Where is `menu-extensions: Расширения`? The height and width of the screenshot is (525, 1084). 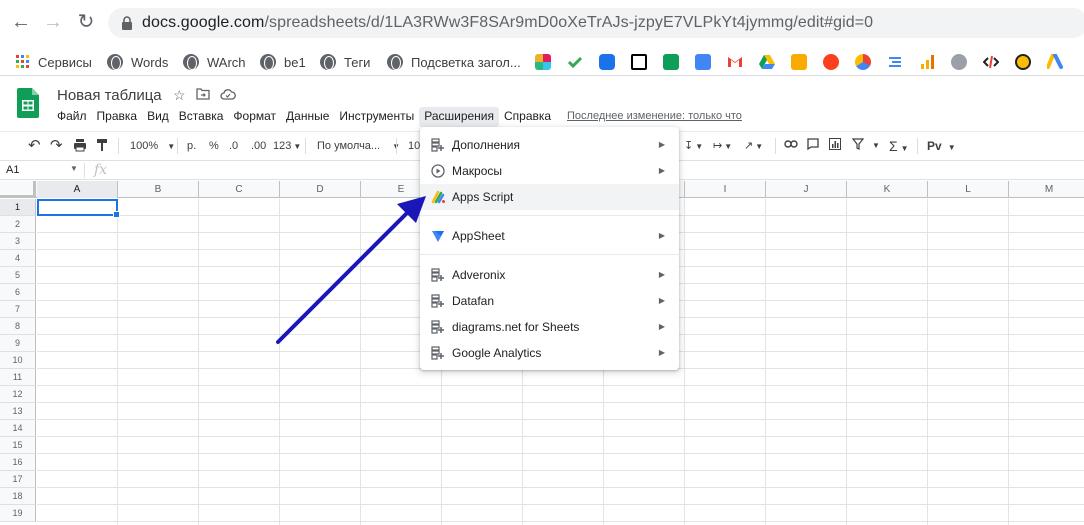 menu-extensions: Расширения is located at coordinates (459, 117).